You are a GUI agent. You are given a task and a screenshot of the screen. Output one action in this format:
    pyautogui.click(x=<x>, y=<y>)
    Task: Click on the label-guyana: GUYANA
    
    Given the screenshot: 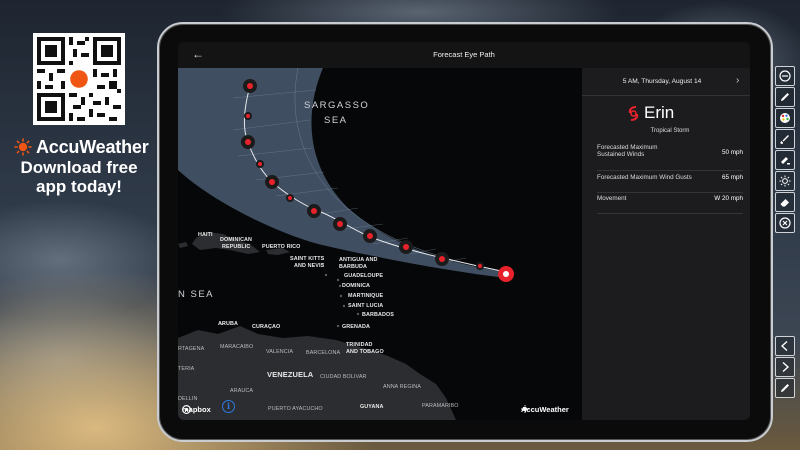 What is the action you would take?
    pyautogui.click(x=372, y=407)
    